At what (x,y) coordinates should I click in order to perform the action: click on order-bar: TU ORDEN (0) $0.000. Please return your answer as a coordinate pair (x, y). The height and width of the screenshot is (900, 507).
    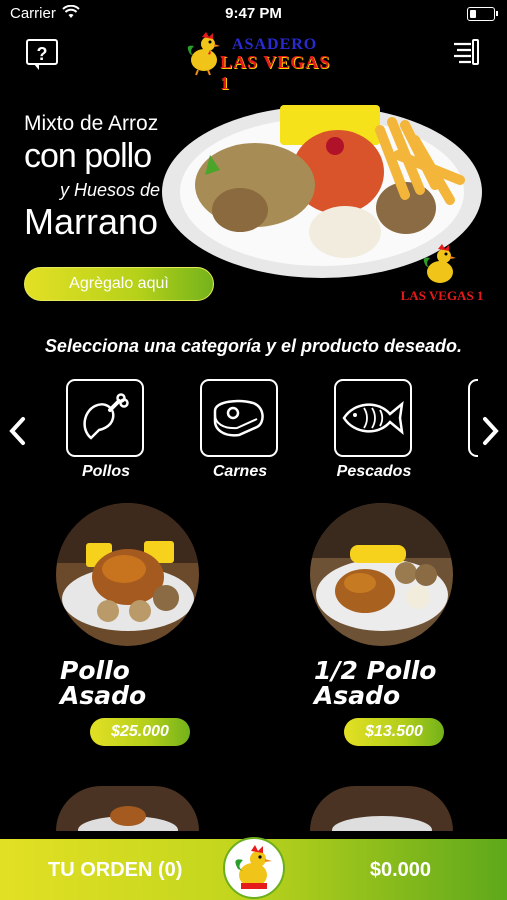
    Looking at the image, I should click on (253, 868).